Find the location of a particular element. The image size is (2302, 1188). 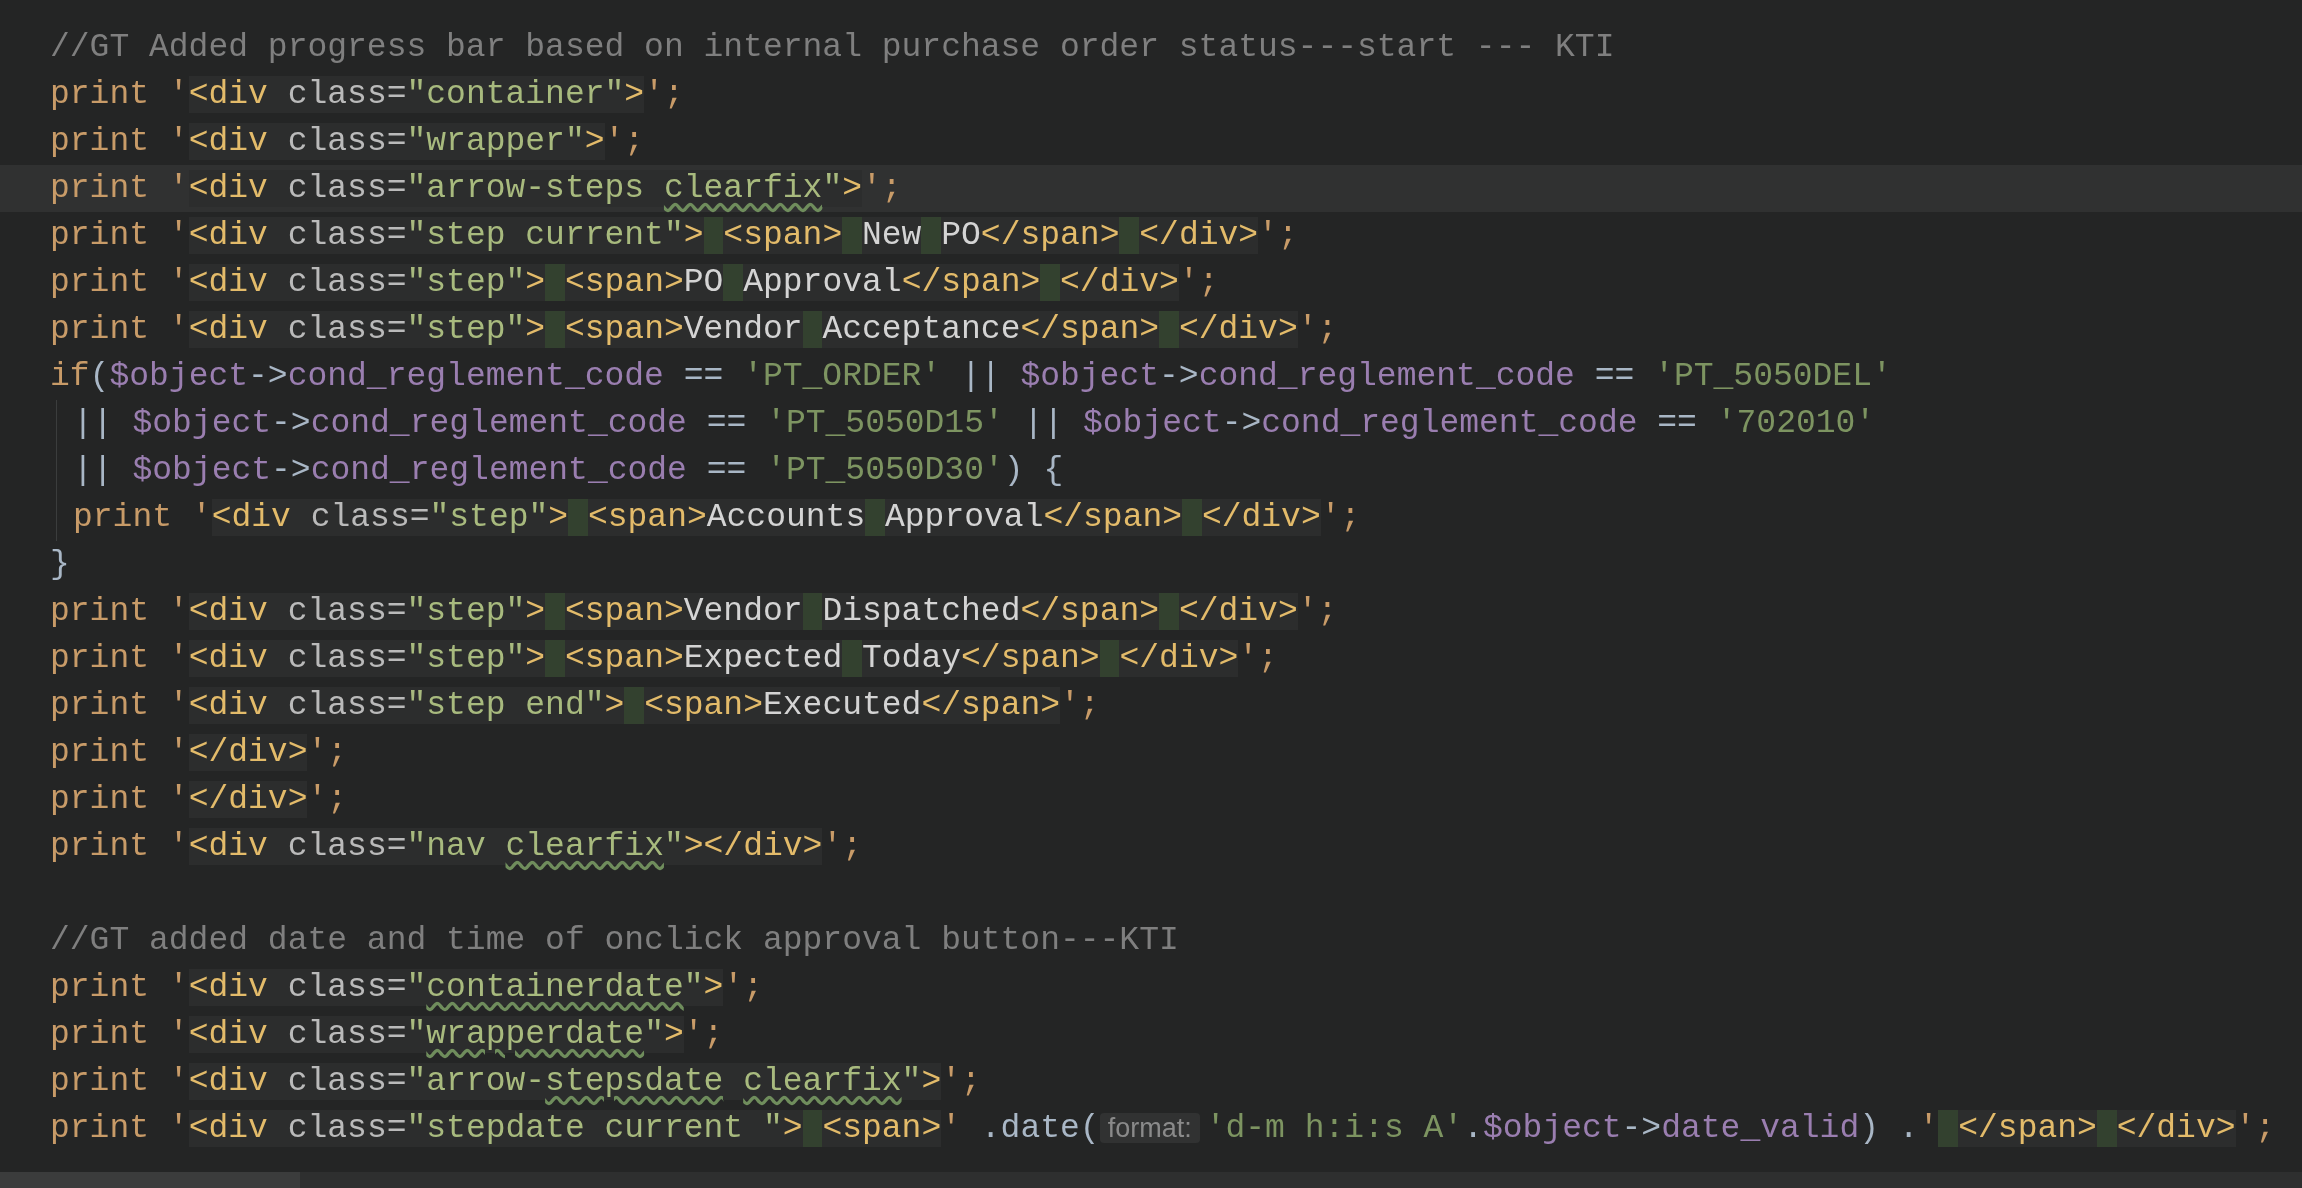

code-line: || $object->cond_reglement_code == 'PT_5050D15' || $object->cond_reglement_code == '702010' is located at coordinates (974, 424).